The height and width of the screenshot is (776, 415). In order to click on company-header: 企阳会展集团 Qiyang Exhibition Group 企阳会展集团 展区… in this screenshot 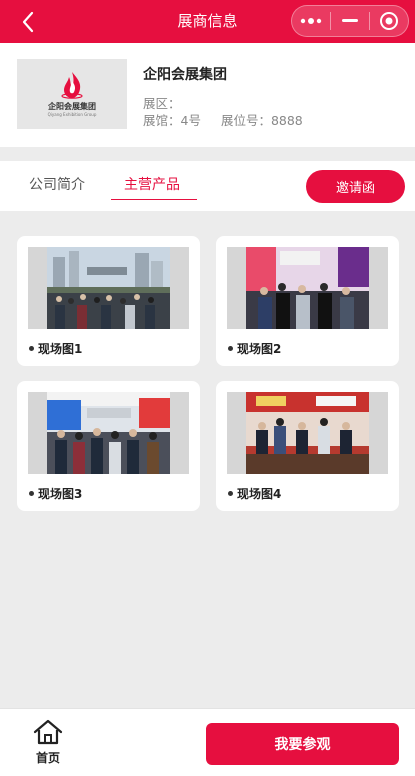, I will do `click(207, 95)`.